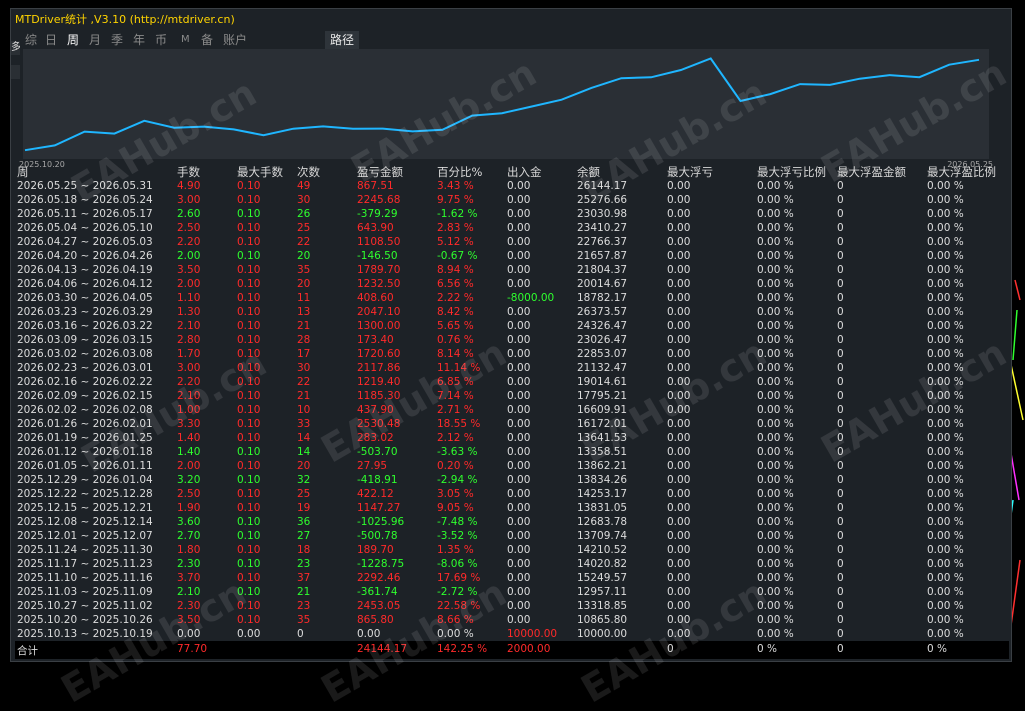 This screenshot has height=711, width=1025. What do you see at coordinates (192, 649) in the screenshot?
I see `total-lots: 77.70` at bounding box center [192, 649].